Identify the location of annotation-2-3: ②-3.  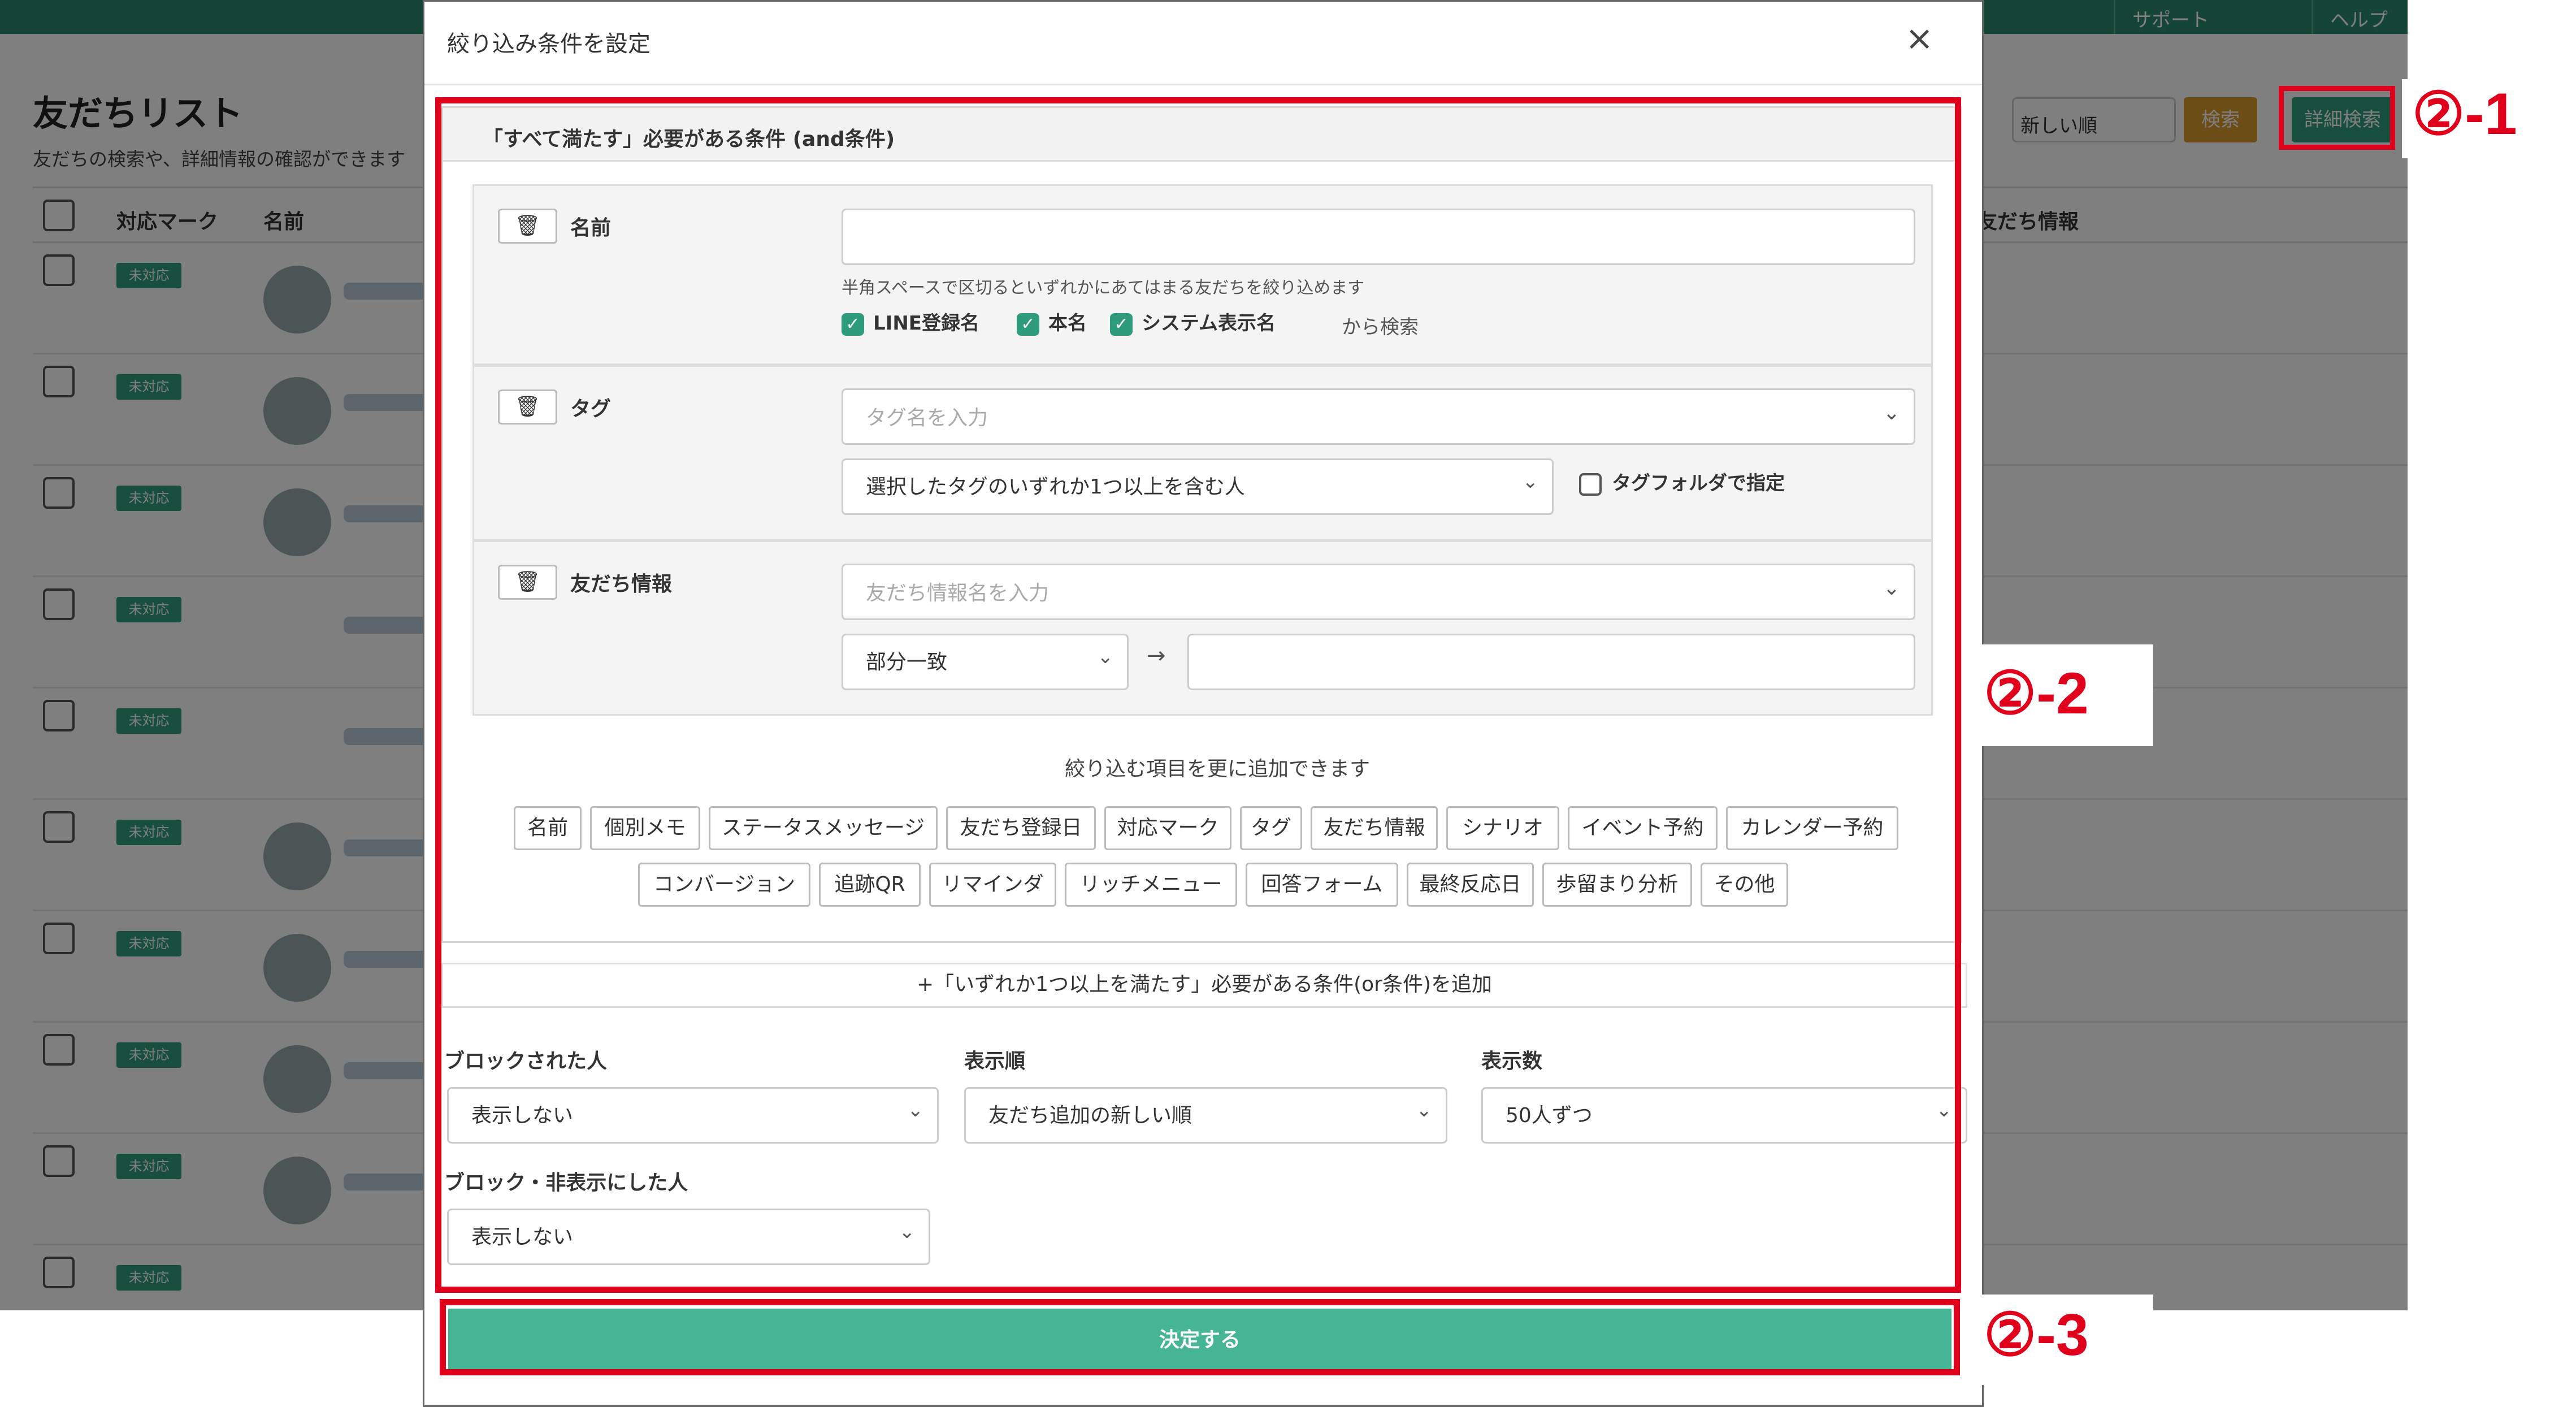
(2036, 1335).